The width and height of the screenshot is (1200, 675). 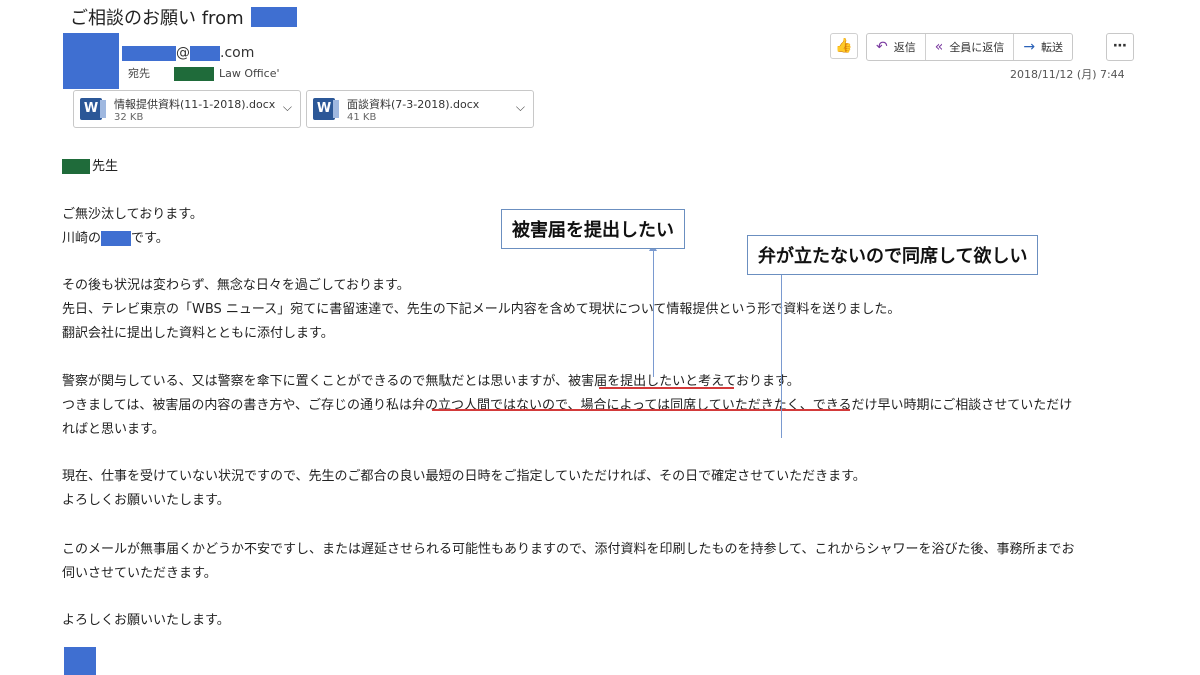 I want to click on attachment-name: 面談資料(7-3-2018).docx, so click(x=413, y=104).